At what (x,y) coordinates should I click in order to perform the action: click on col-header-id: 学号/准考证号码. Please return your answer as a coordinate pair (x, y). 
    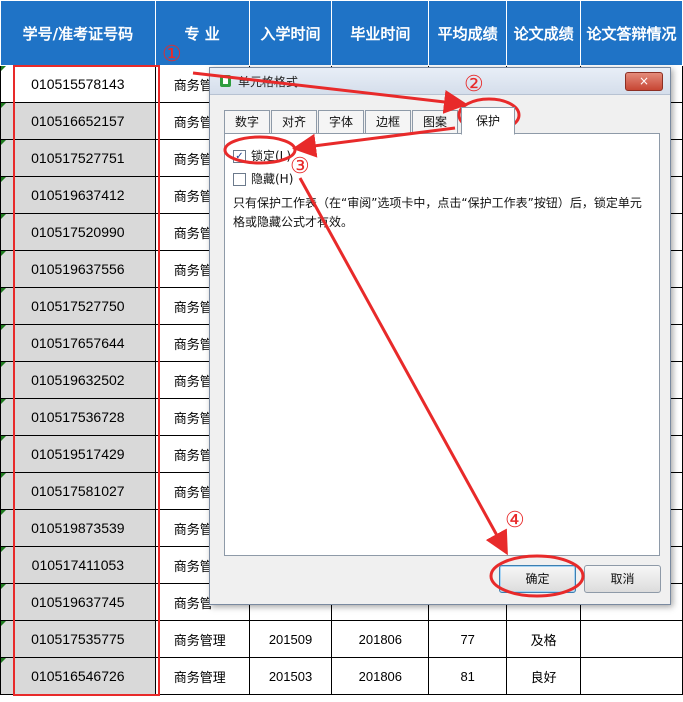
    Looking at the image, I should click on (78, 33).